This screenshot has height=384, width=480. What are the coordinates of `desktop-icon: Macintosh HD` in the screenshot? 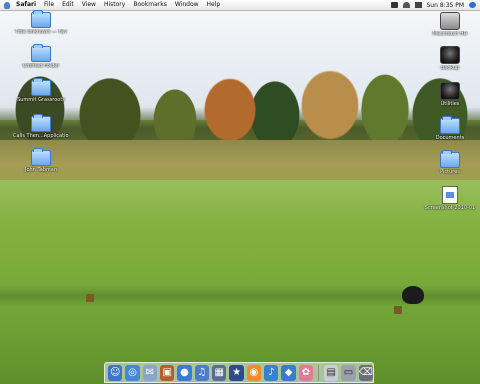 It's located at (450, 24).